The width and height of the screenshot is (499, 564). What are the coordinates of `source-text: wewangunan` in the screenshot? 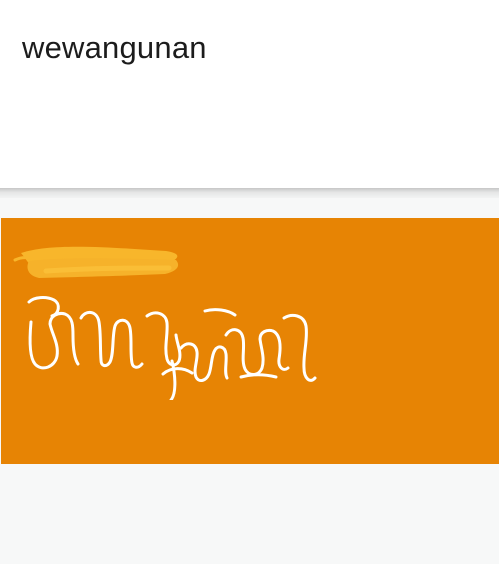 It's located at (114, 48).